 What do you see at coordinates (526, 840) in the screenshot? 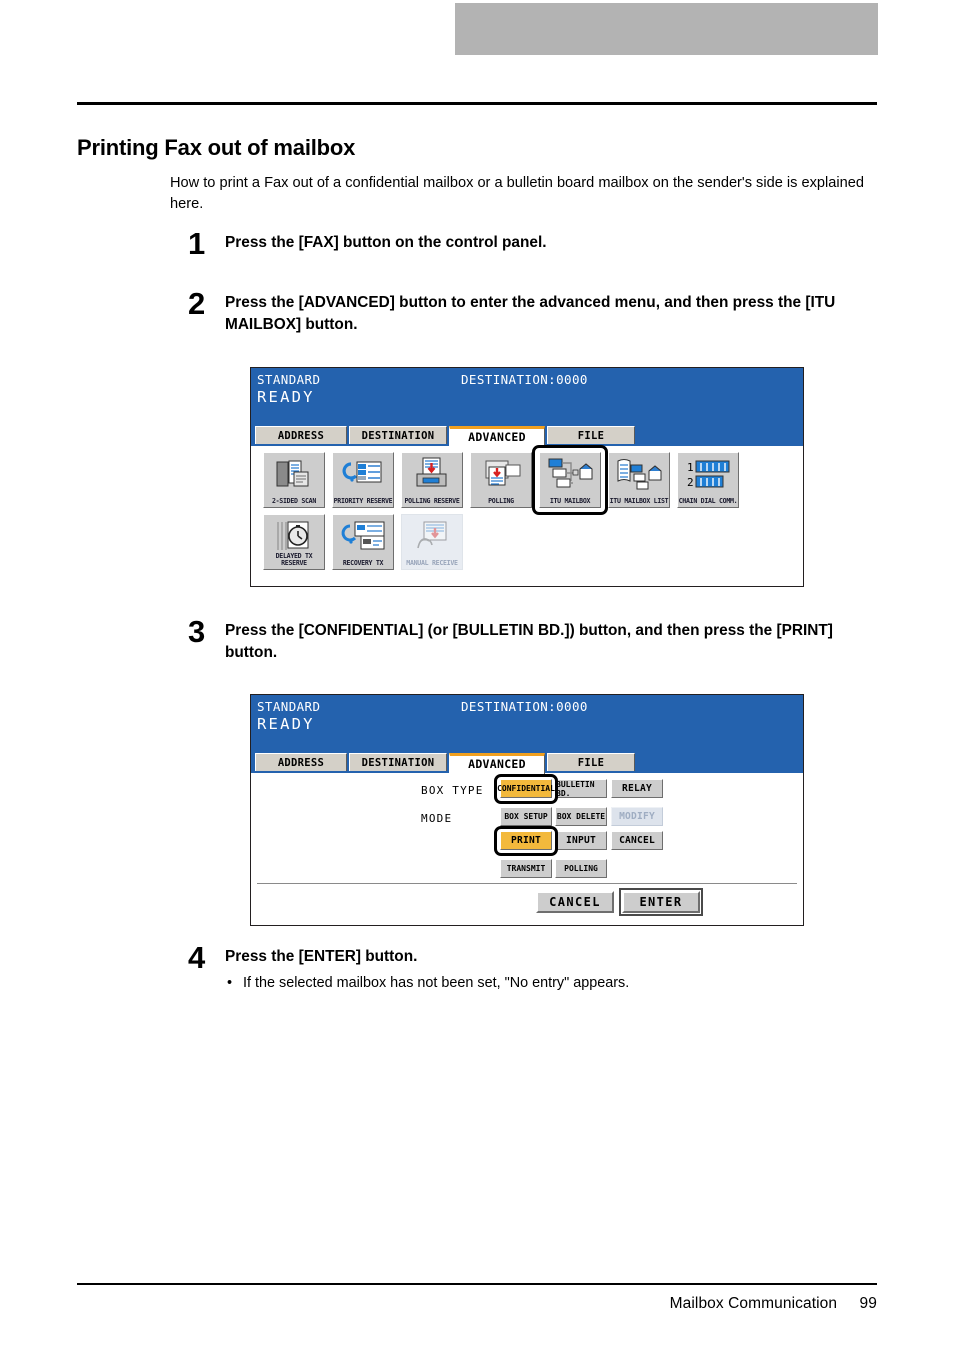
I see `button-print: PRINT` at bounding box center [526, 840].